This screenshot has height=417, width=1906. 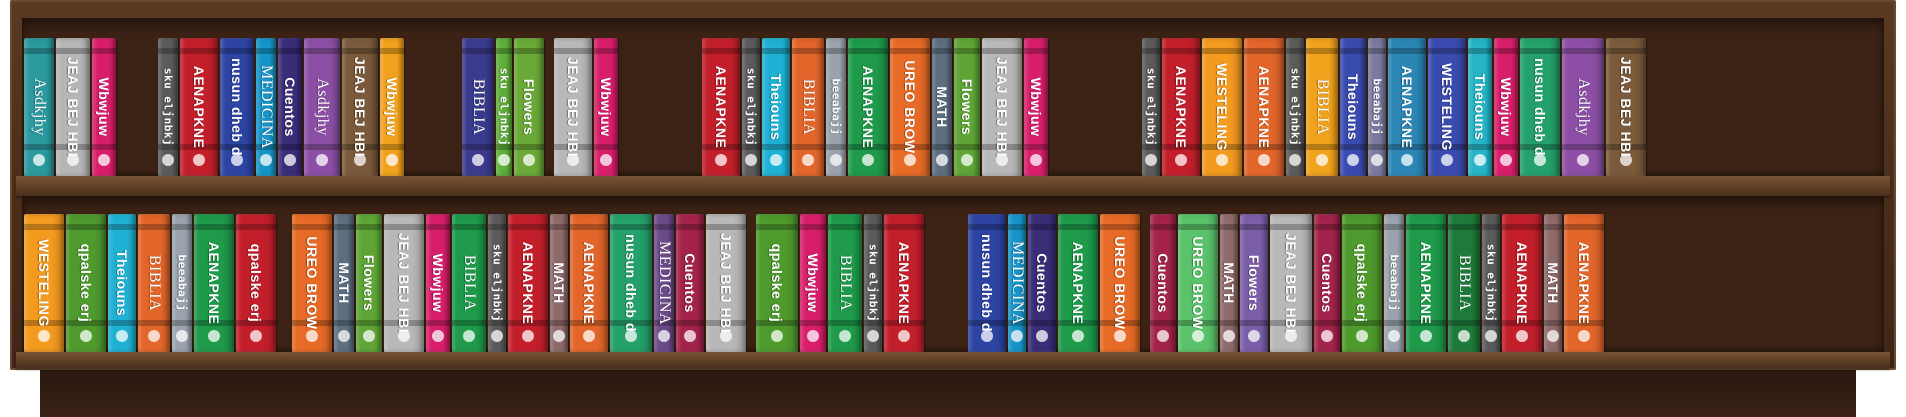 I want to click on book-title: sku eljnbkj, so click(x=1295, y=107).